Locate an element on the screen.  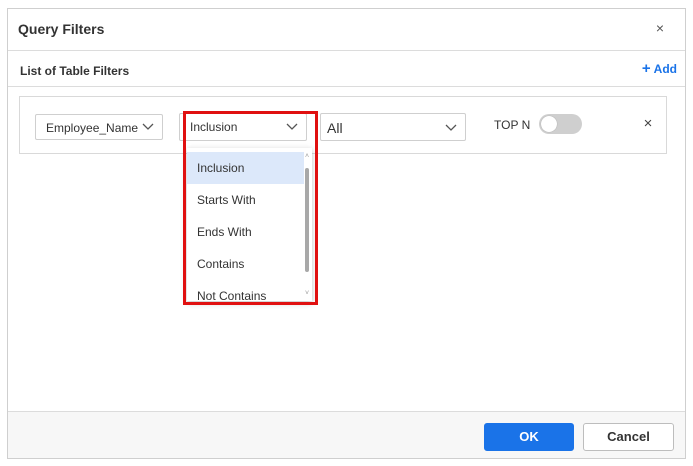
cancel-button: Cancel is located at coordinates (628, 437).